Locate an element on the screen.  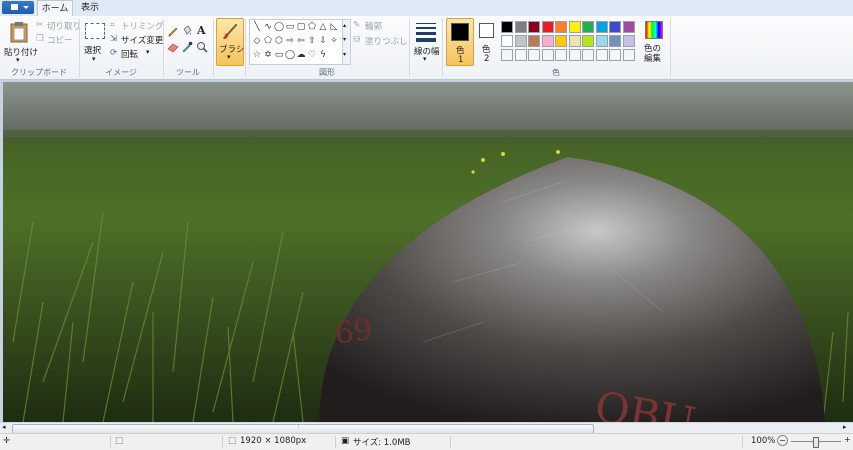
color2-button: 色 2 is located at coordinates (487, 41).